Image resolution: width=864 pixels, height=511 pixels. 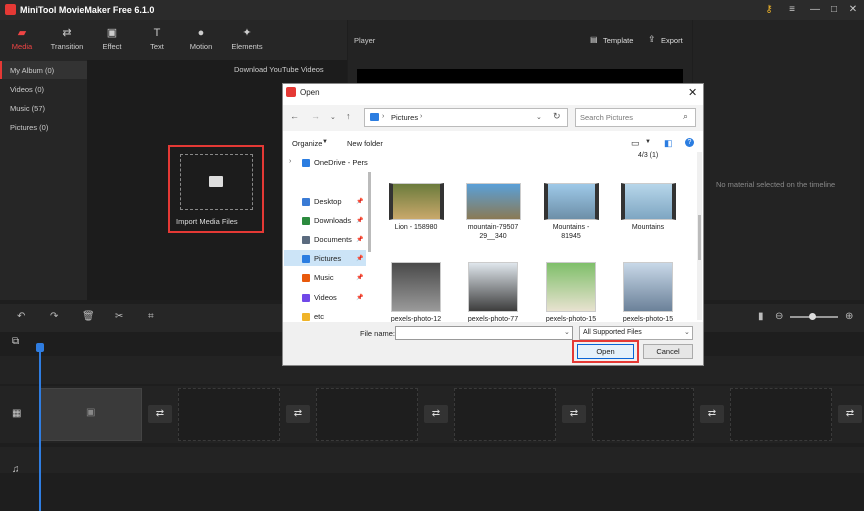 What do you see at coordinates (87, 10) in the screenshot?
I see `app-title: MiniTool MovieMaker Free 6.1.0` at bounding box center [87, 10].